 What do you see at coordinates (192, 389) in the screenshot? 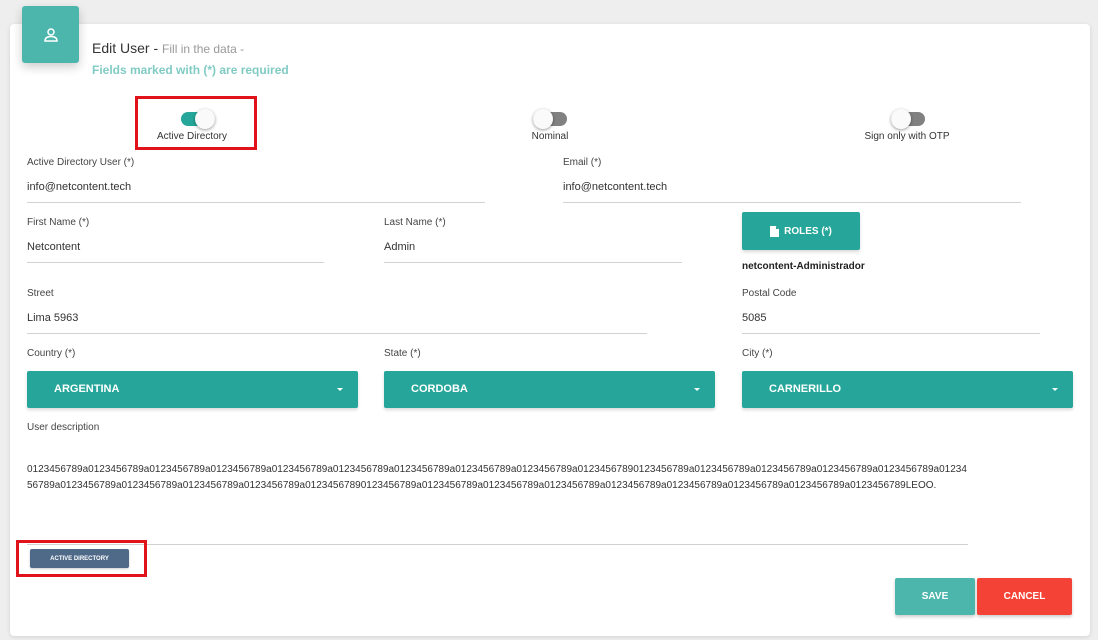
I see `country-select: ARGENTINA` at bounding box center [192, 389].